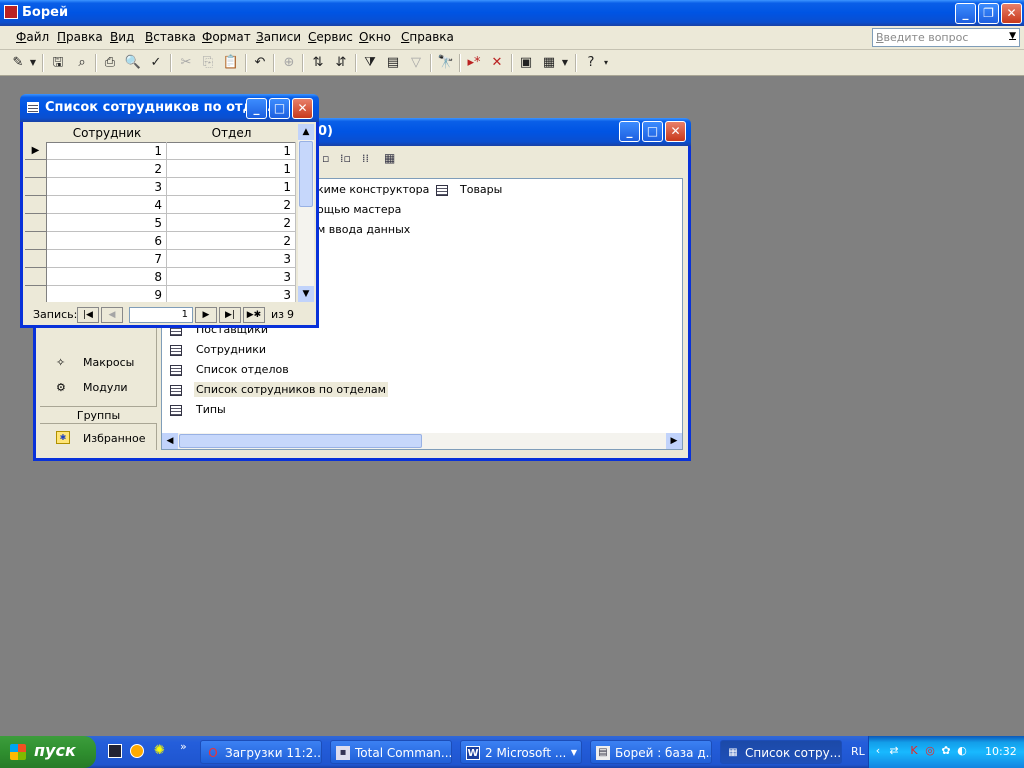 This screenshot has width=1024, height=768. I want to click on table-row: 31, so click(160, 187).